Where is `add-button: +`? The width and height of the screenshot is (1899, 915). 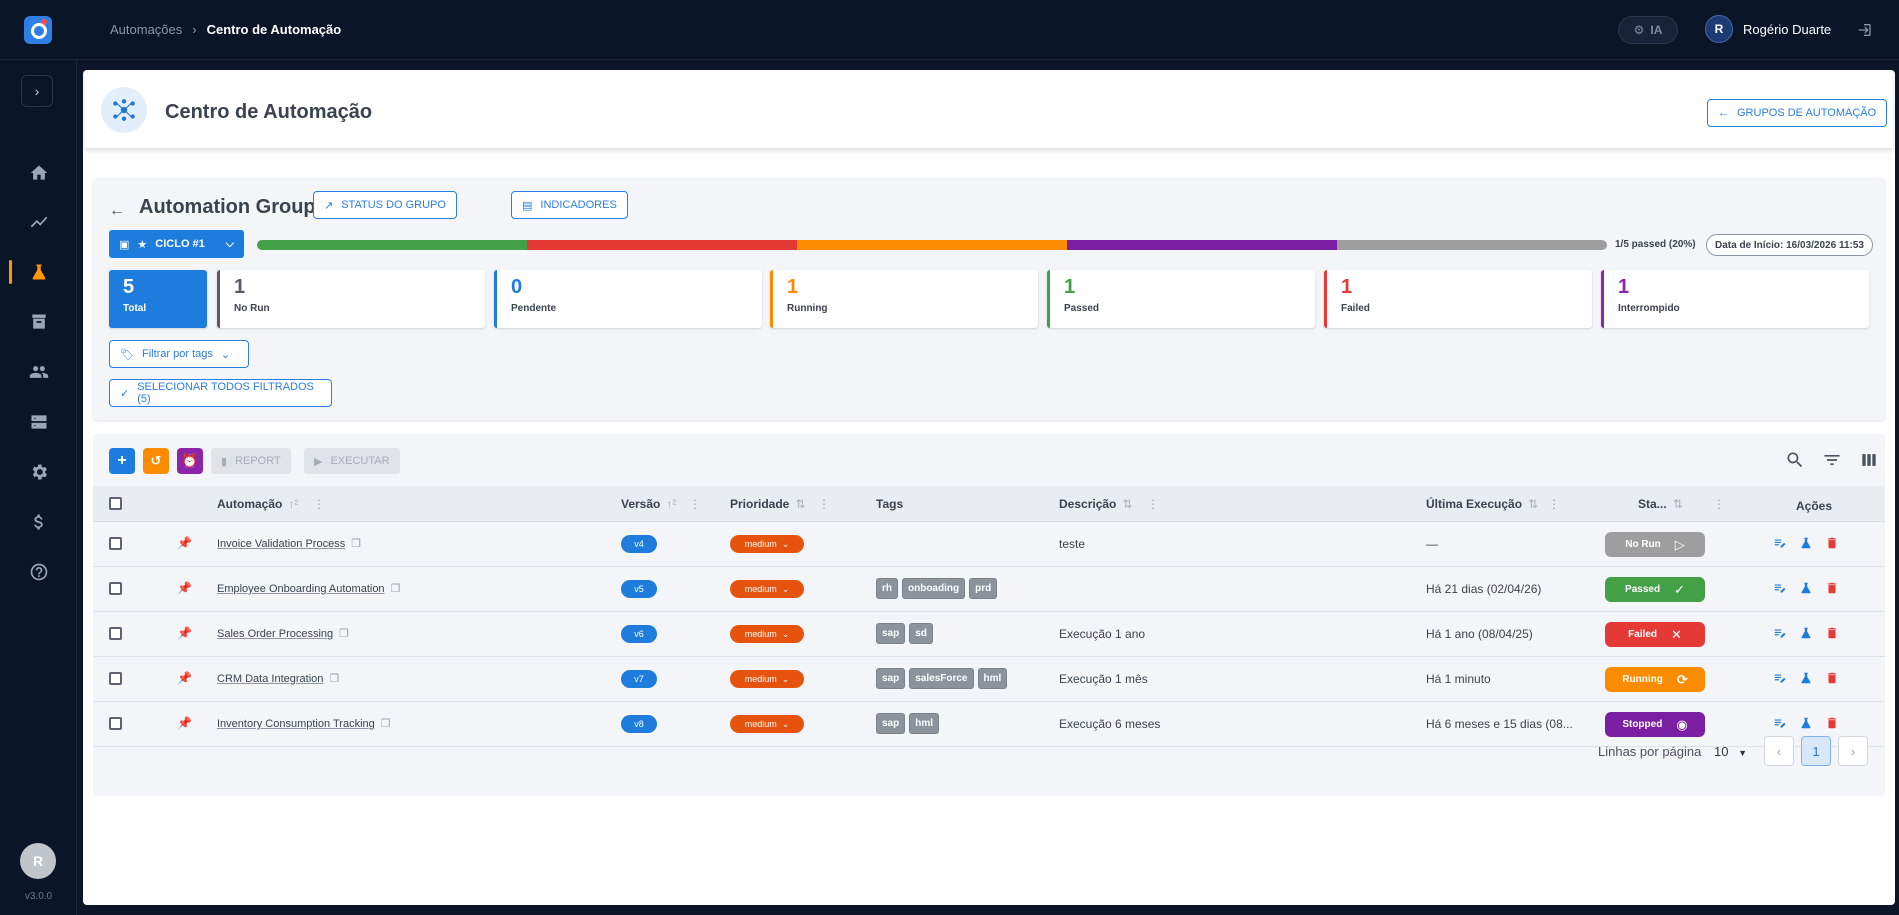 add-button: + is located at coordinates (122, 461).